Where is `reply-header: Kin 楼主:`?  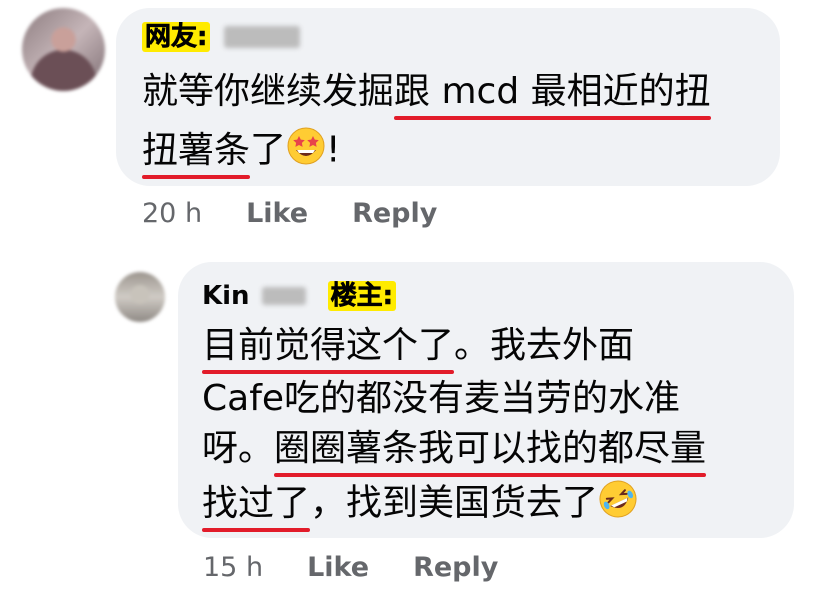 reply-header: Kin 楼主: is located at coordinates (299, 296).